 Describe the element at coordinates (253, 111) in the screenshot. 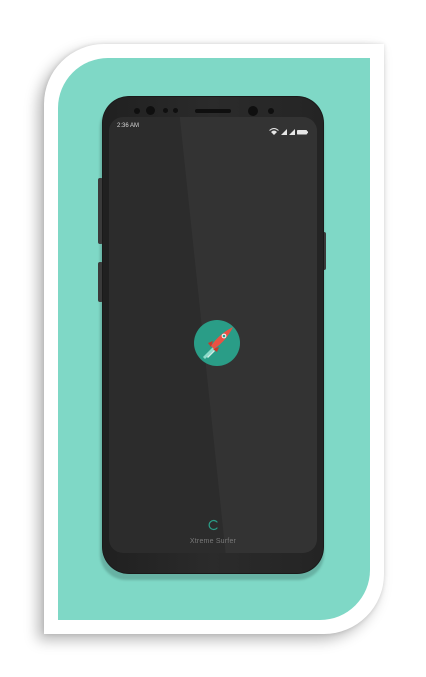

I see `front-camera-icon` at that location.